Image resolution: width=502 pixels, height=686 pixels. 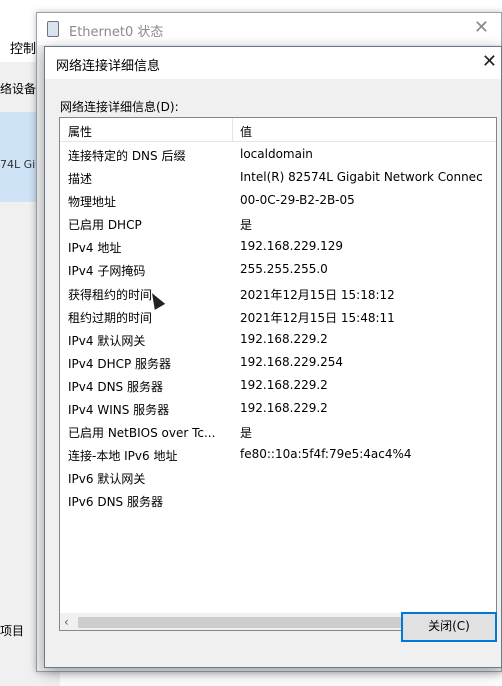 I want to click on row-property: IPv4 子网掩码, so click(x=107, y=271).